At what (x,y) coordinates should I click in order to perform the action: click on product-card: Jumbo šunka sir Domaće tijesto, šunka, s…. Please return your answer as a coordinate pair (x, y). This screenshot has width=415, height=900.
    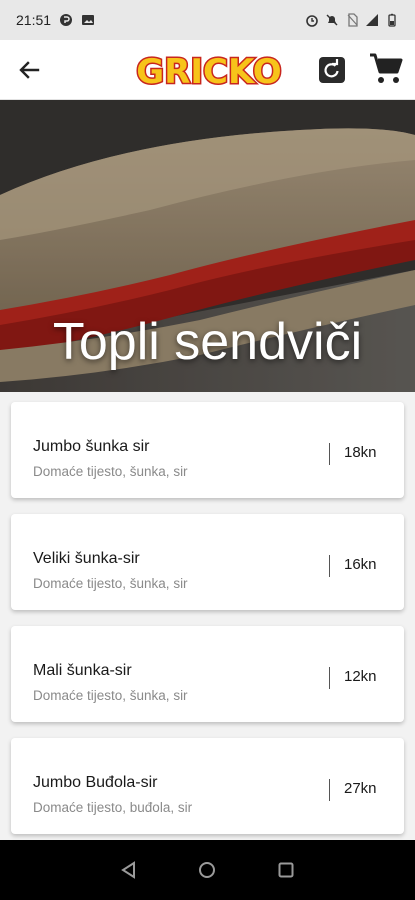
    Looking at the image, I should click on (207, 450).